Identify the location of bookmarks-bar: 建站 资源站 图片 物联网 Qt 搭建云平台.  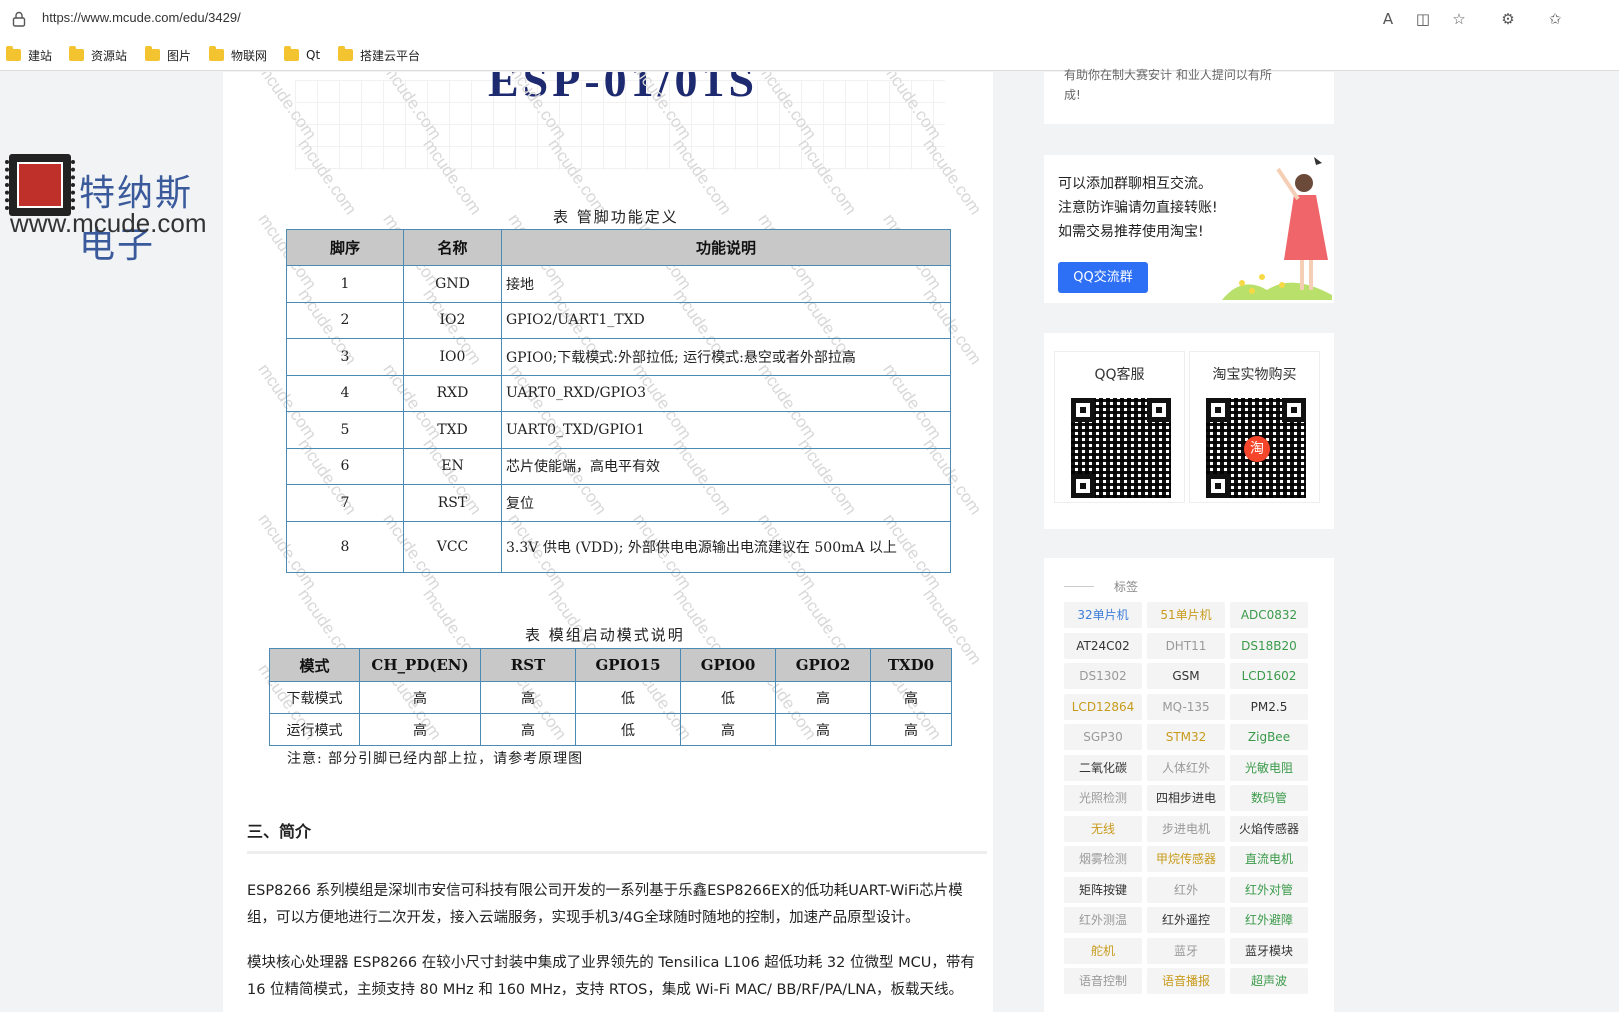
(809, 54).